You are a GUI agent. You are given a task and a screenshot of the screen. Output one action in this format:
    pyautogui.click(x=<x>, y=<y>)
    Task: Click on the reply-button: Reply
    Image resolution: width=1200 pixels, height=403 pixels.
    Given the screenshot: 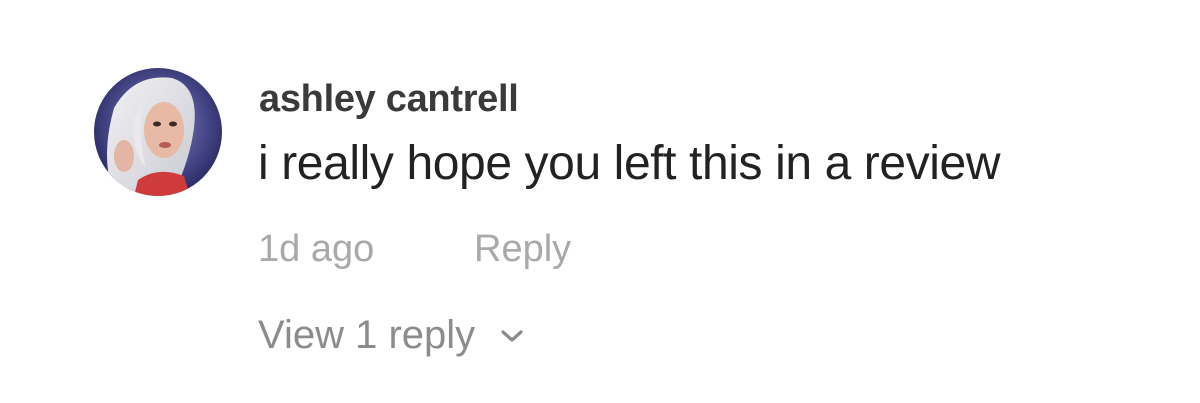 What is the action you would take?
    pyautogui.click(x=522, y=249)
    